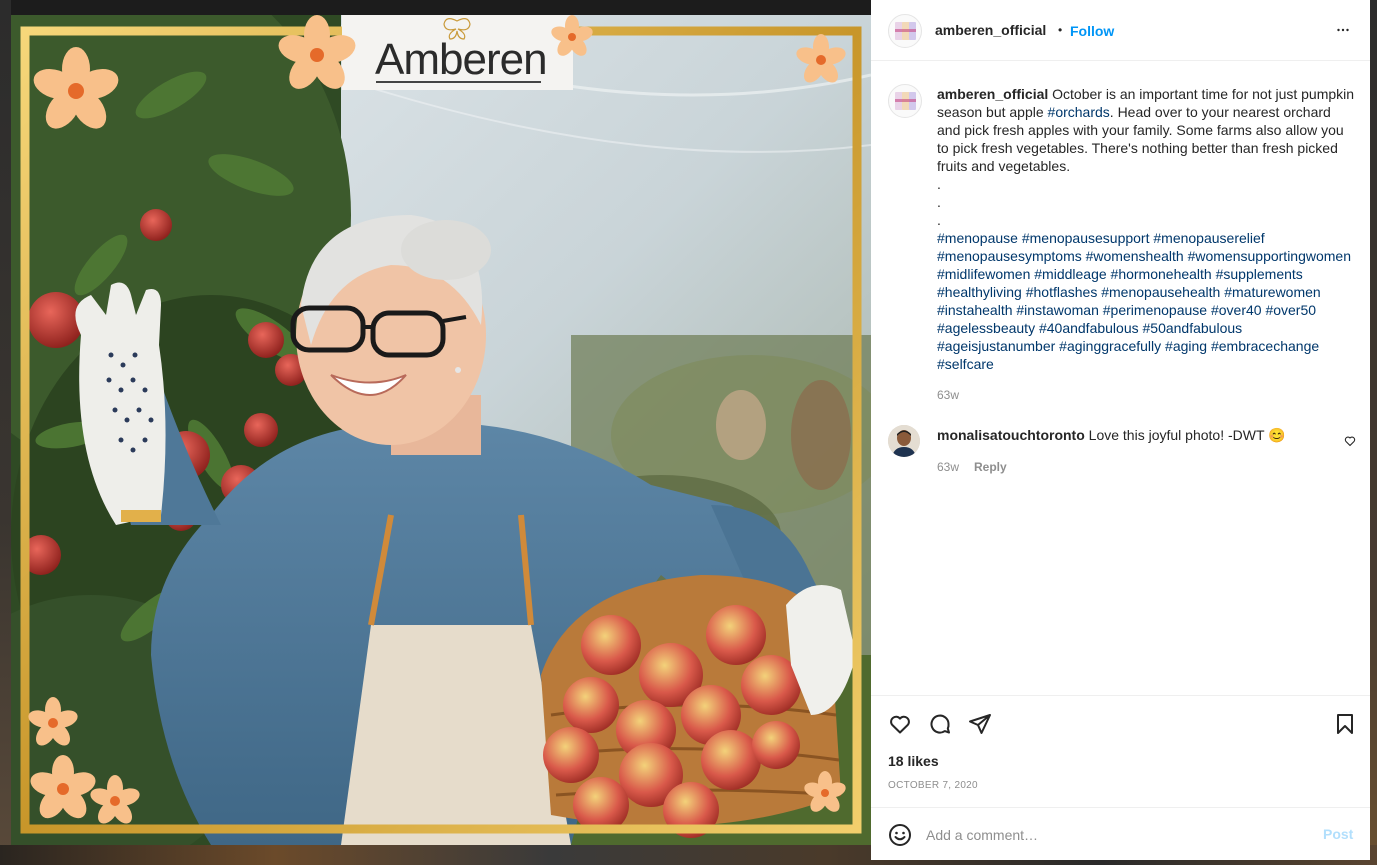  I want to click on comment-body: Love this joyful photo! -DWT 😊, so click(1185, 435).